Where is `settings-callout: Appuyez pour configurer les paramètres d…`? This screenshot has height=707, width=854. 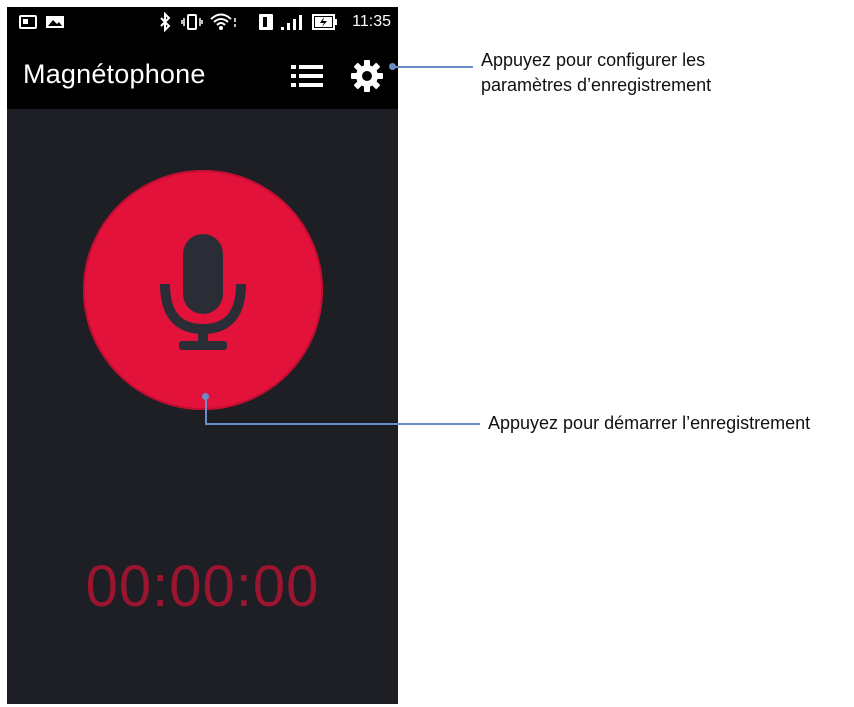 settings-callout: Appuyez pour configurer les paramètres d… is located at coordinates (661, 73).